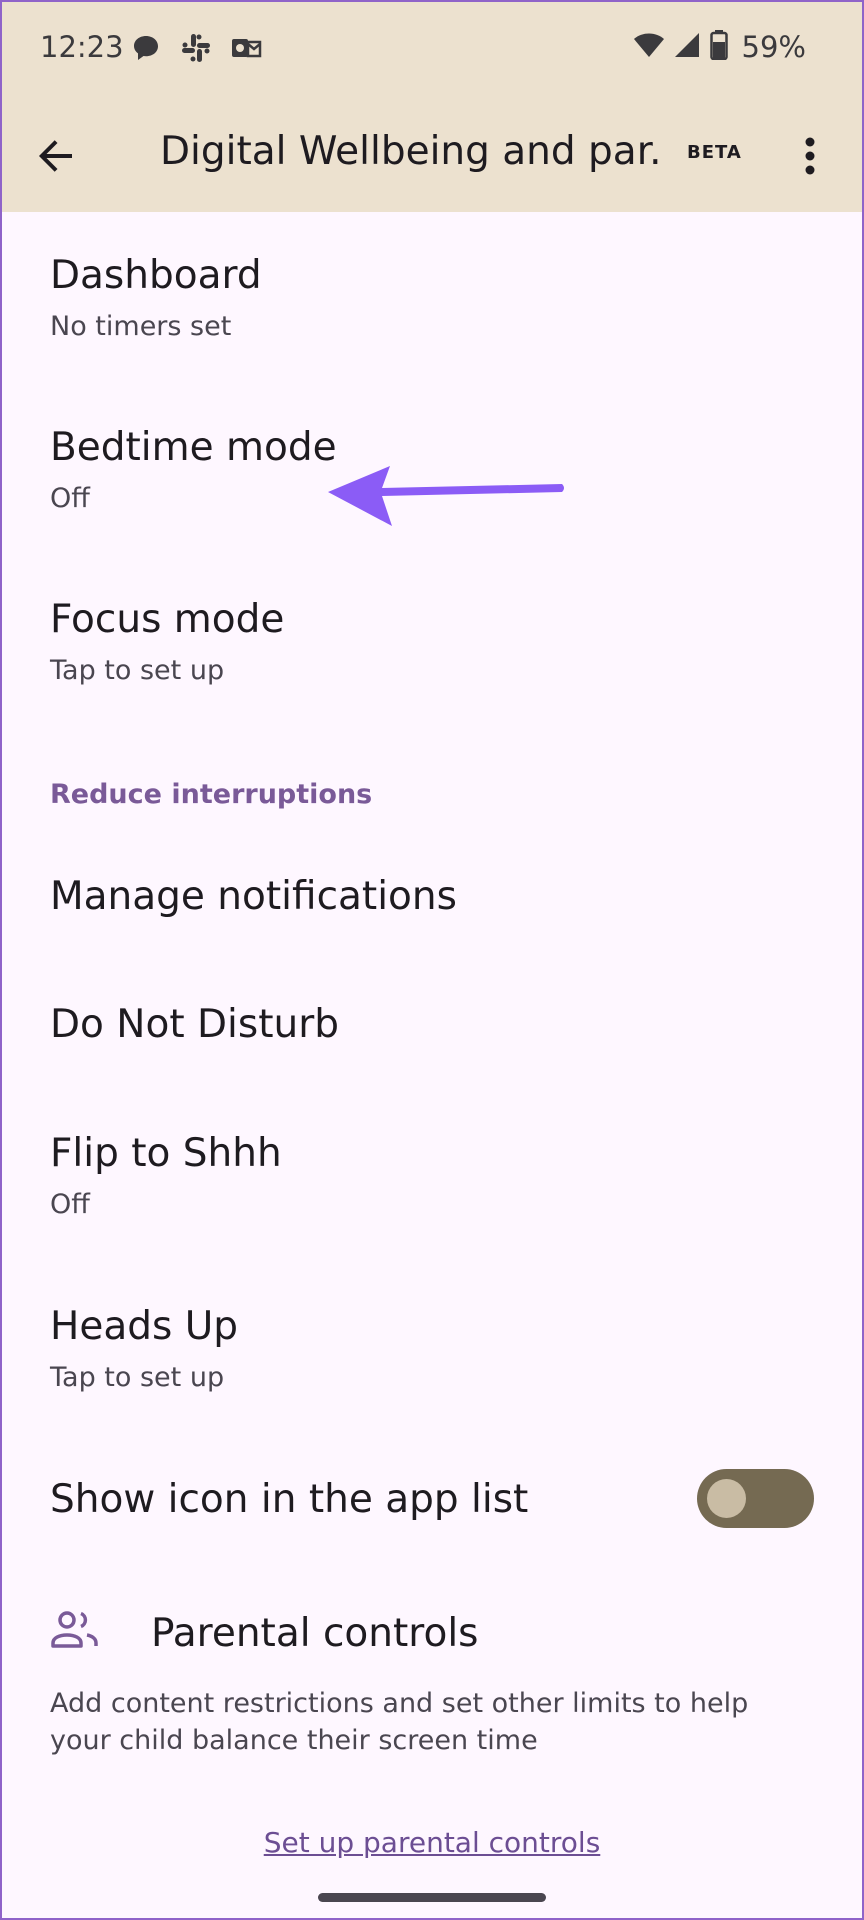 The height and width of the screenshot is (1920, 864). I want to click on heads-up-item: Heads Up Tap to set up, so click(144, 1349).